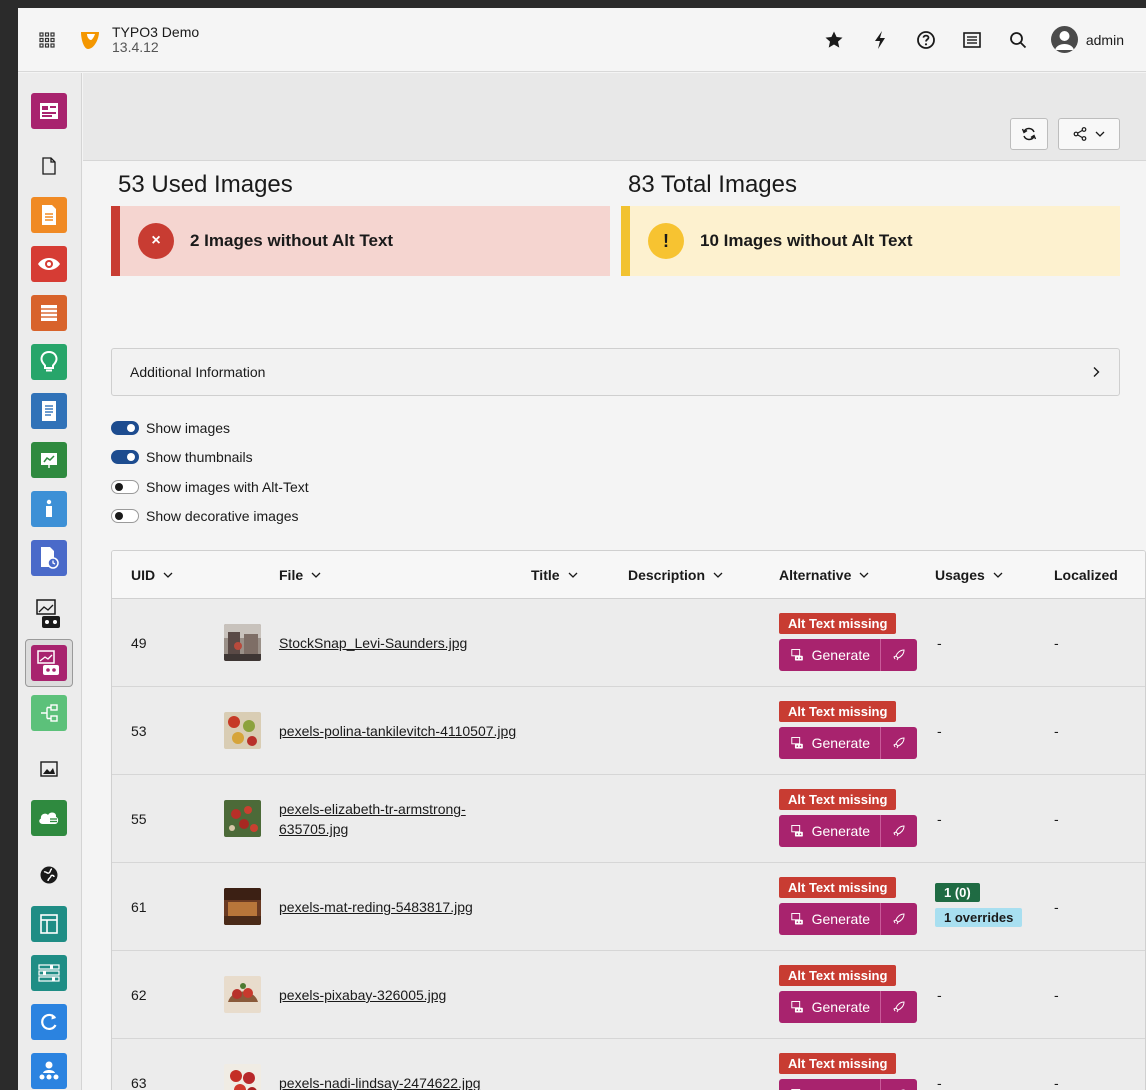  I want to click on sidebar-item-templates, so click(49, 924).